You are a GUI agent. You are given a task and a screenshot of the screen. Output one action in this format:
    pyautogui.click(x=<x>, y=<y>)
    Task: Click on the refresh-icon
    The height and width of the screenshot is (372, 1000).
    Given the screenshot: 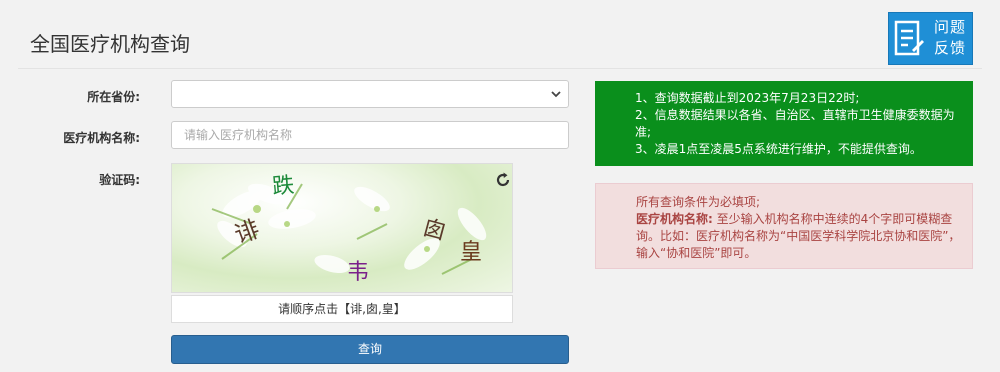 What is the action you would take?
    pyautogui.click(x=503, y=180)
    